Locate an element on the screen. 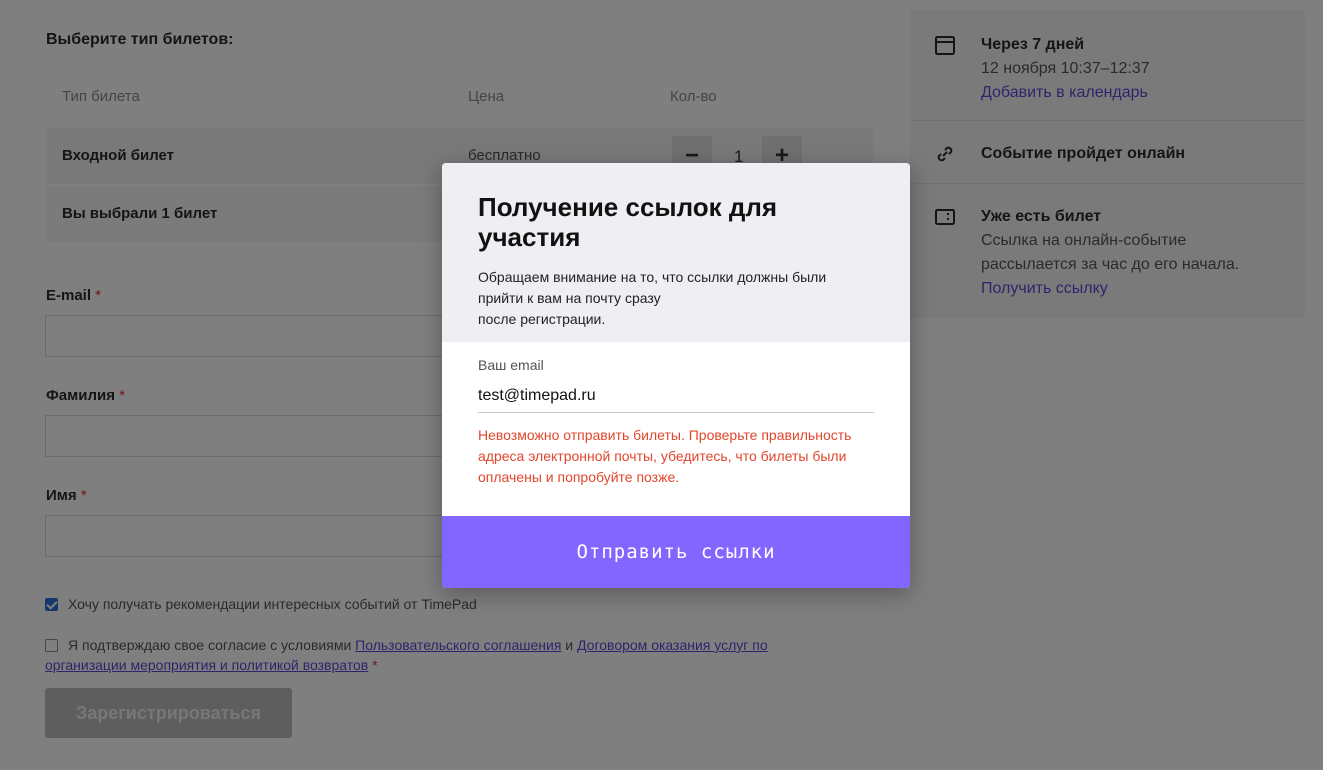 The image size is (1323, 770). email-input is located at coordinates (676, 396).